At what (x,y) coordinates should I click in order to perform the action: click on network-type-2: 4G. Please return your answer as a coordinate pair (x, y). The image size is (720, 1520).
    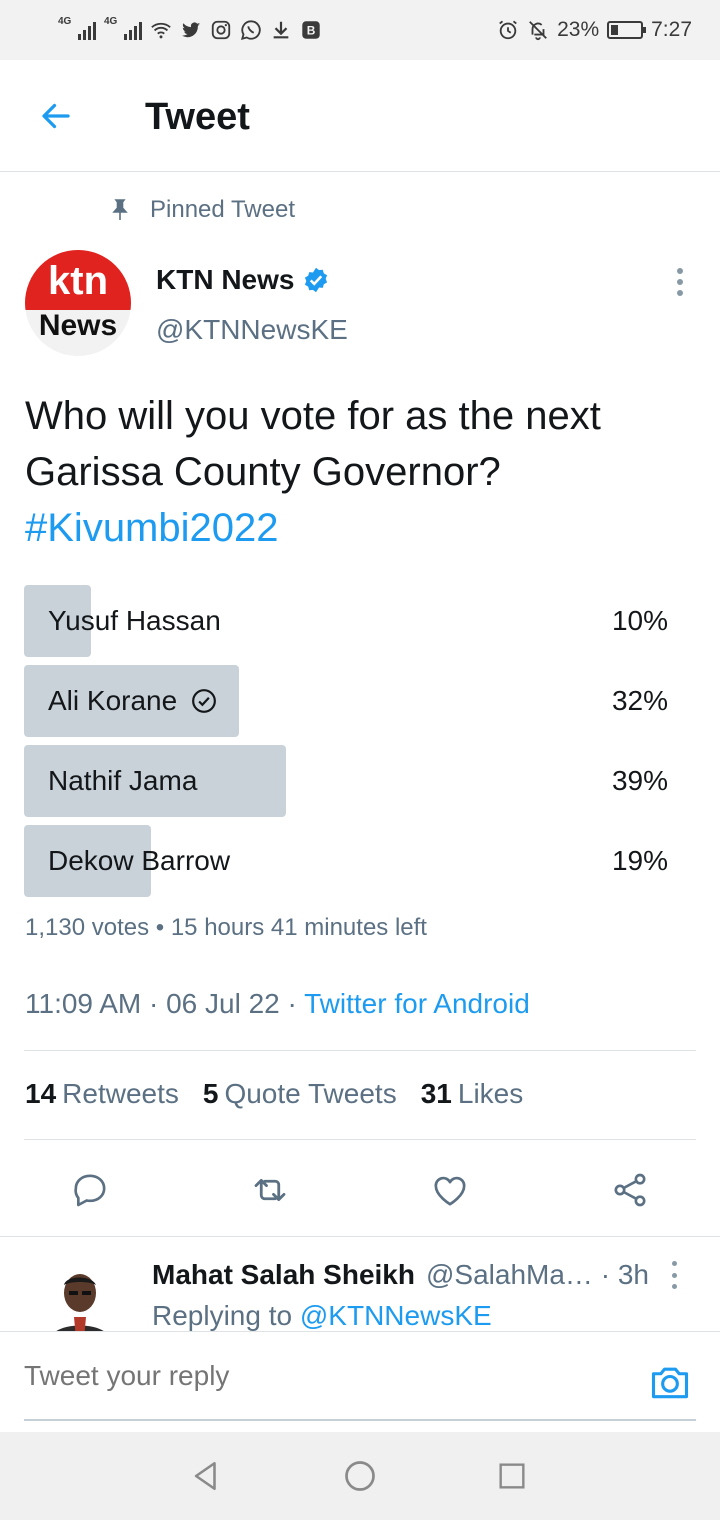
    Looking at the image, I should click on (111, 21).